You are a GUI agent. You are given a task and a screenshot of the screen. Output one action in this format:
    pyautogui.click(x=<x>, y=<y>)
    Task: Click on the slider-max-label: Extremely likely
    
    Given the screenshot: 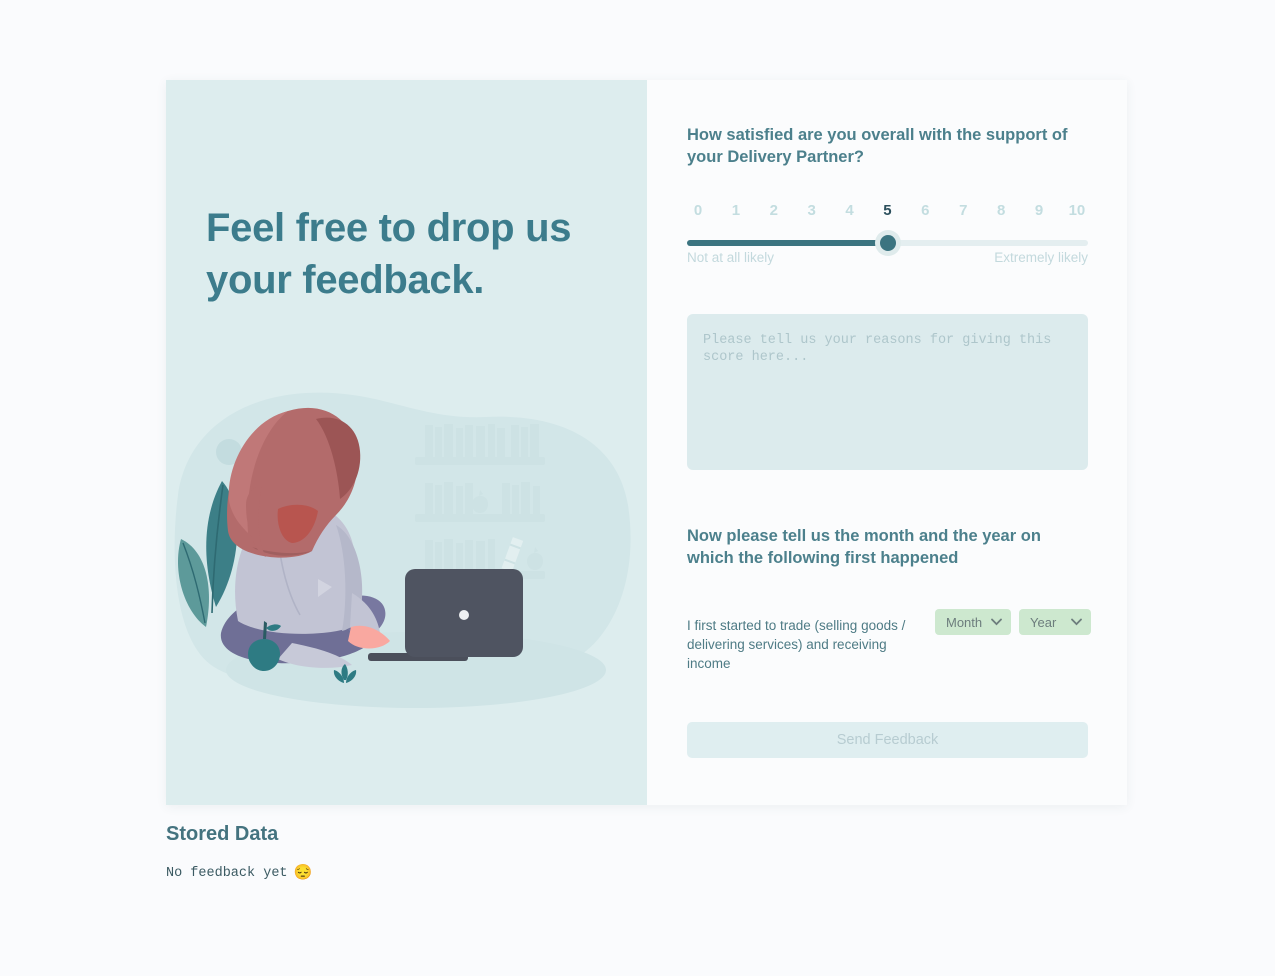 What is the action you would take?
    pyautogui.click(x=1041, y=257)
    